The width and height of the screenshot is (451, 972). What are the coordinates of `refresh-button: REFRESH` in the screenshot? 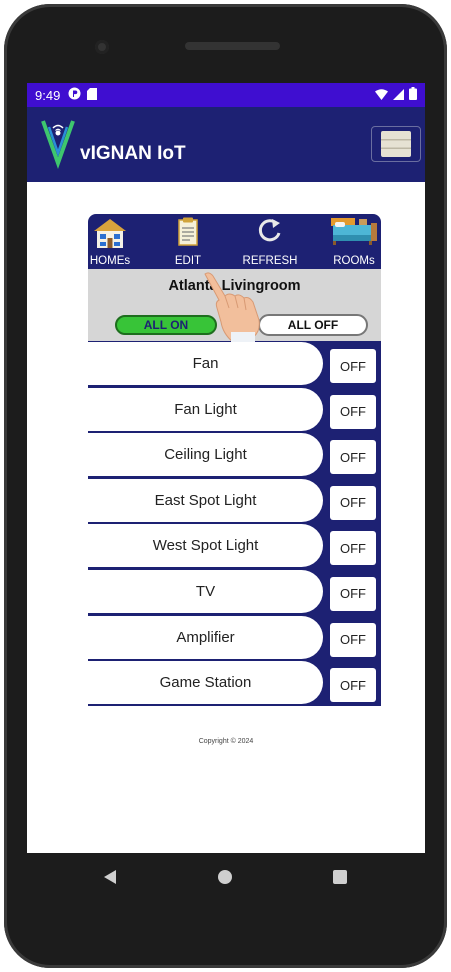 It's located at (270, 241).